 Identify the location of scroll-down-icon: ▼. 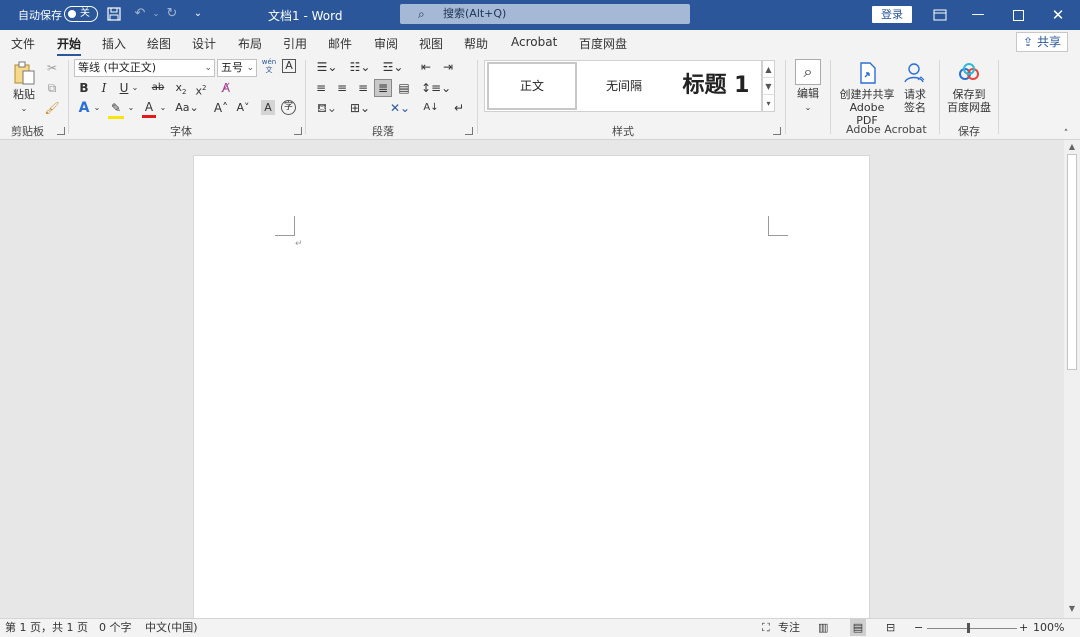
(1072, 608).